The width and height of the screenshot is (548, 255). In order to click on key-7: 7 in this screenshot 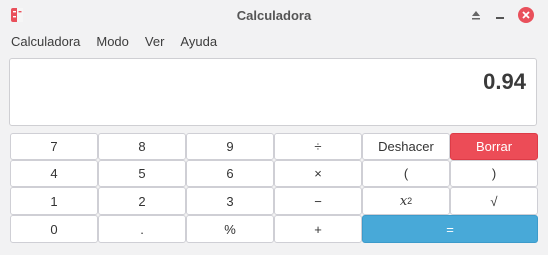, I will do `click(54, 146)`.